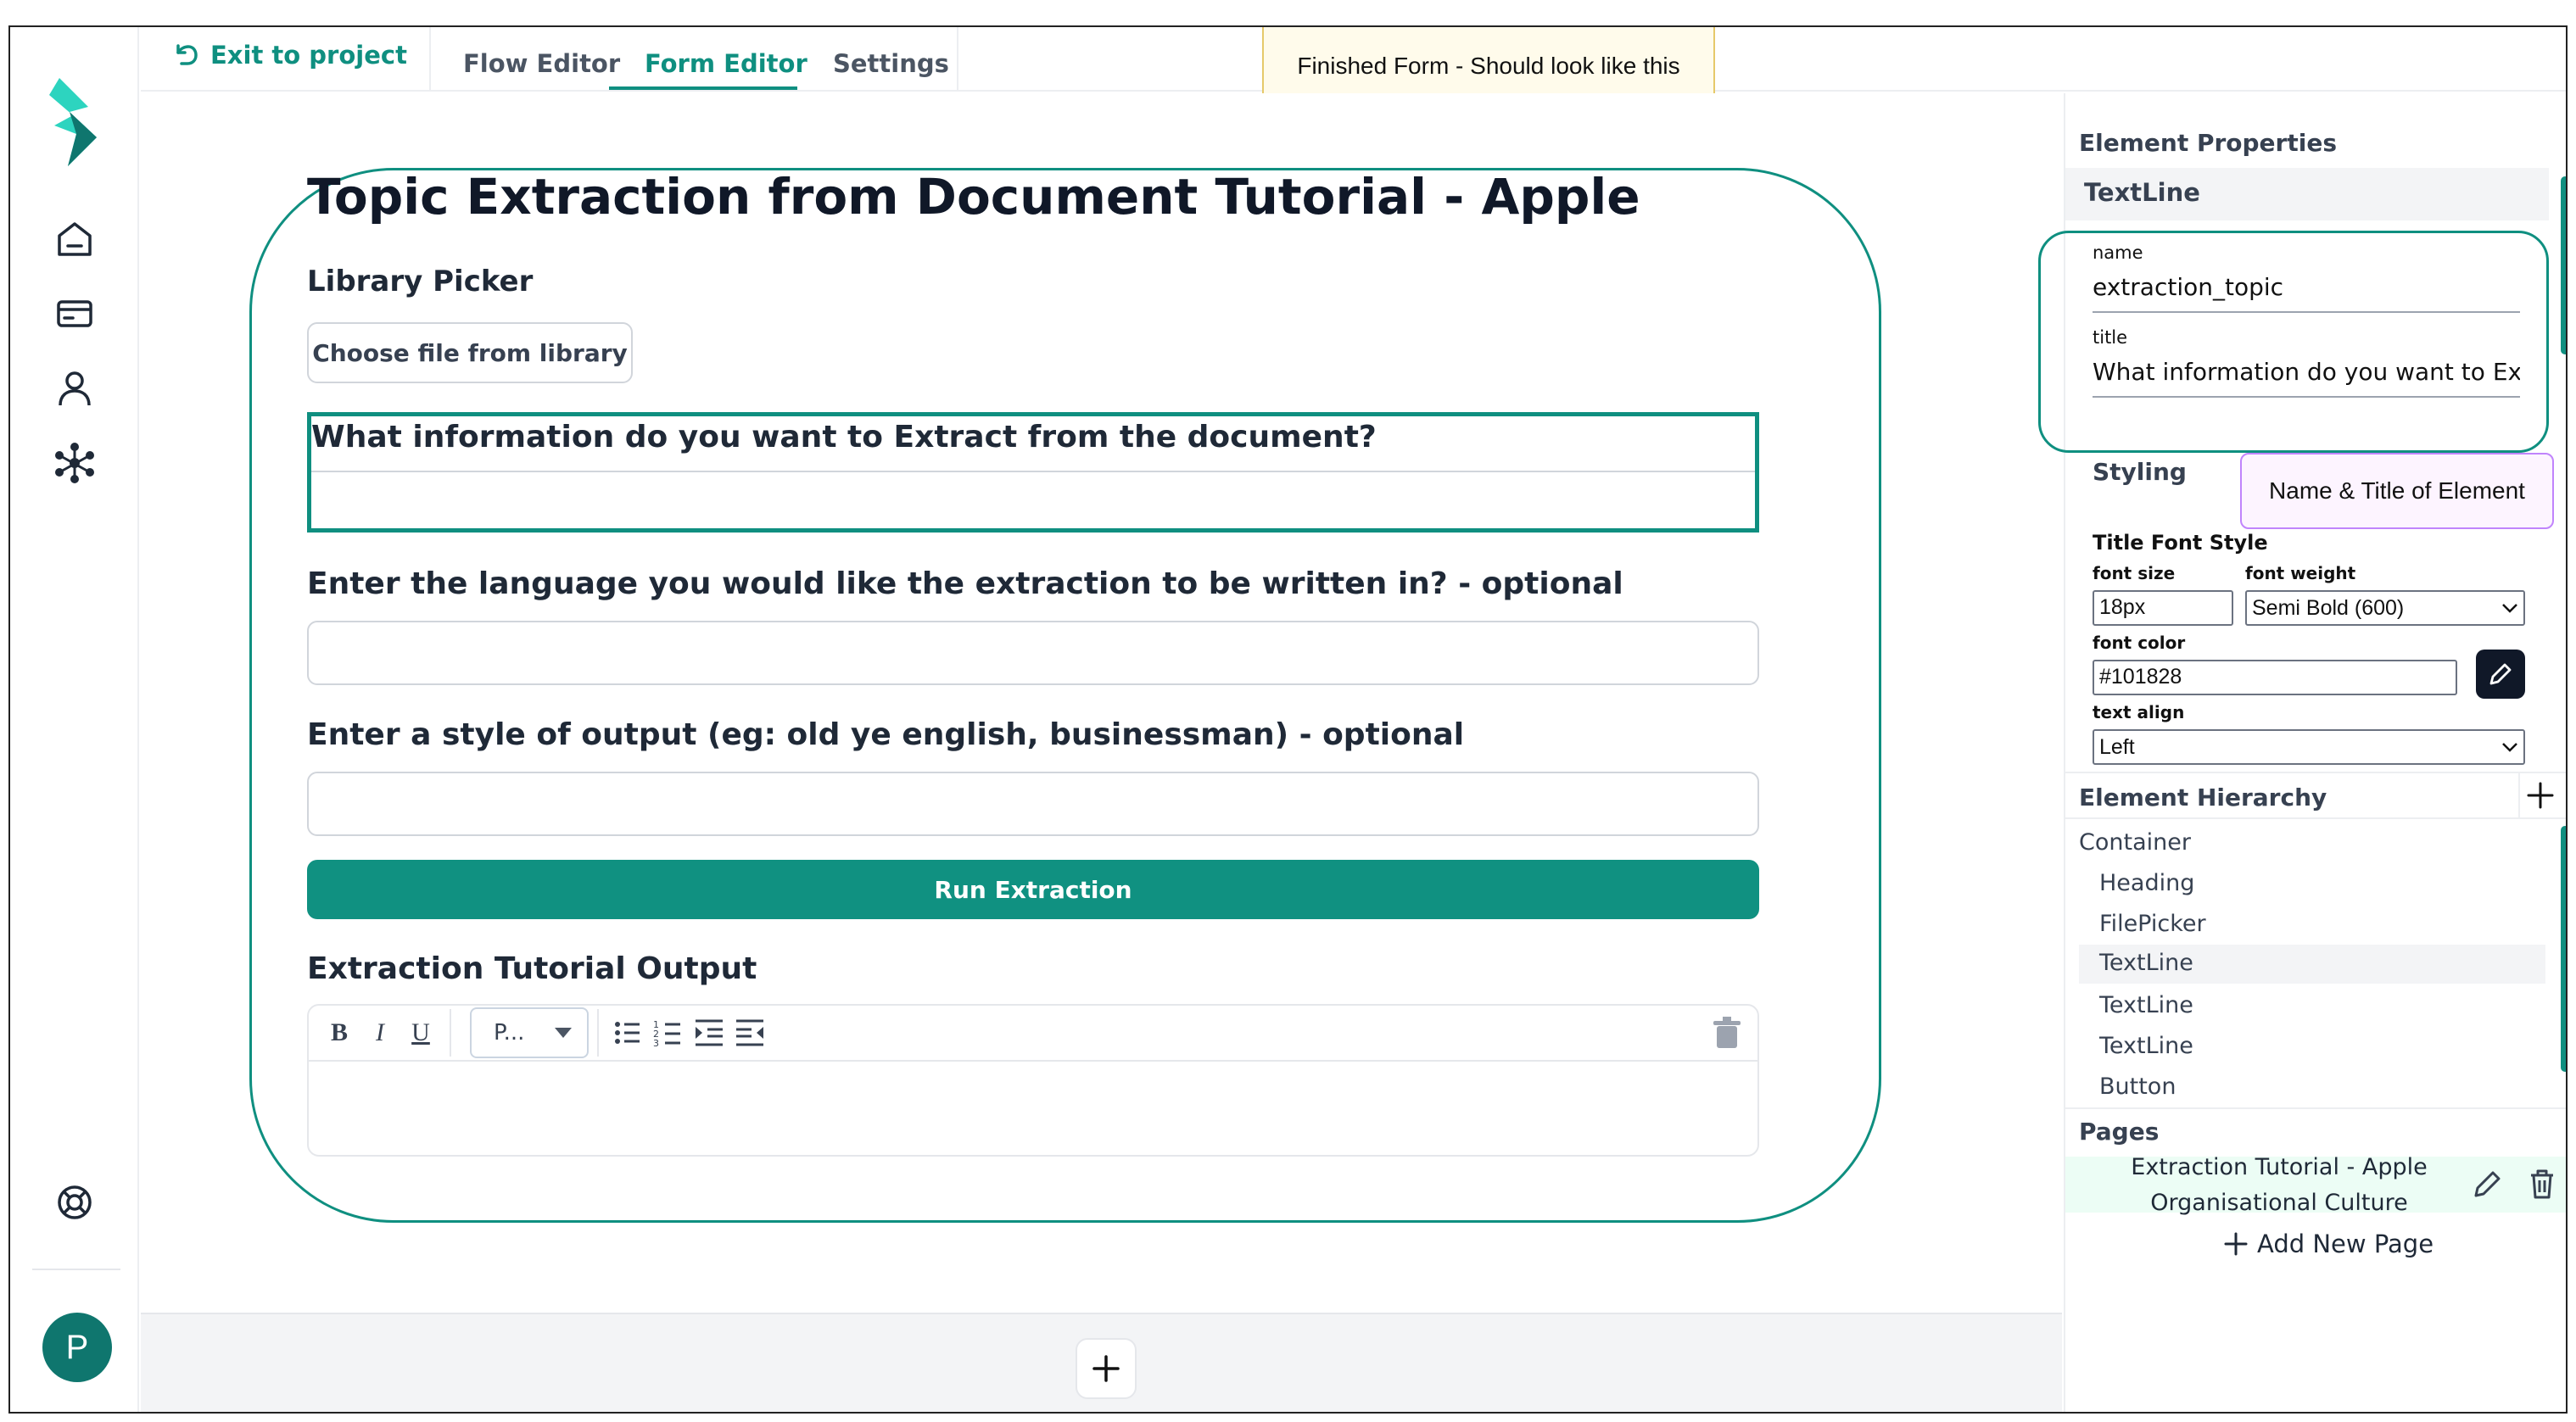  I want to click on svg-text: 3, so click(656, 1043).